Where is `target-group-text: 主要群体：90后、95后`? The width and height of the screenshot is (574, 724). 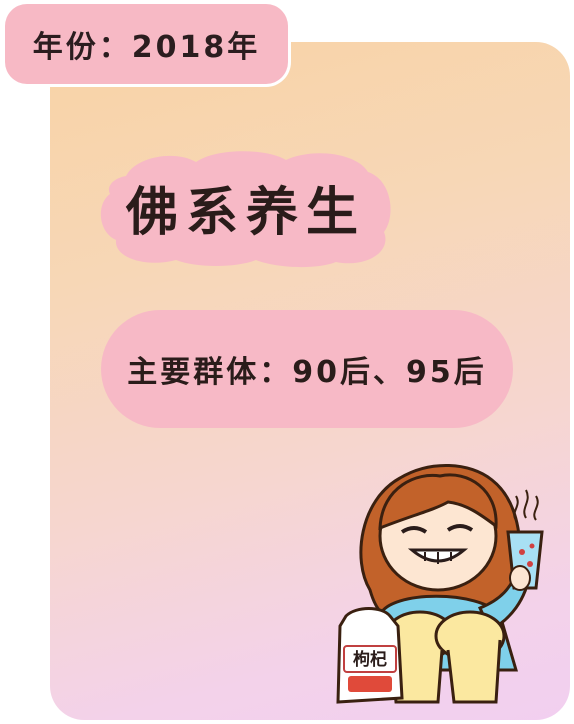 target-group-text: 主要群体：90后、95后 is located at coordinates (307, 372).